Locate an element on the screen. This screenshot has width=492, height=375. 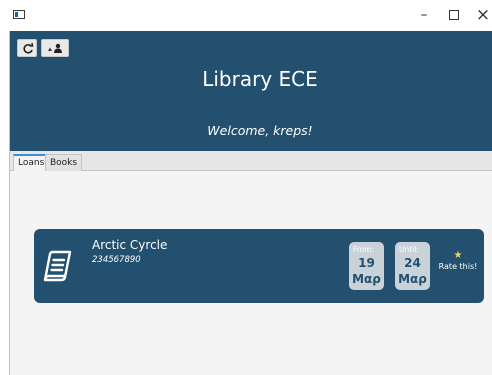
book-title: Arctic Cyrcle is located at coordinates (130, 245).